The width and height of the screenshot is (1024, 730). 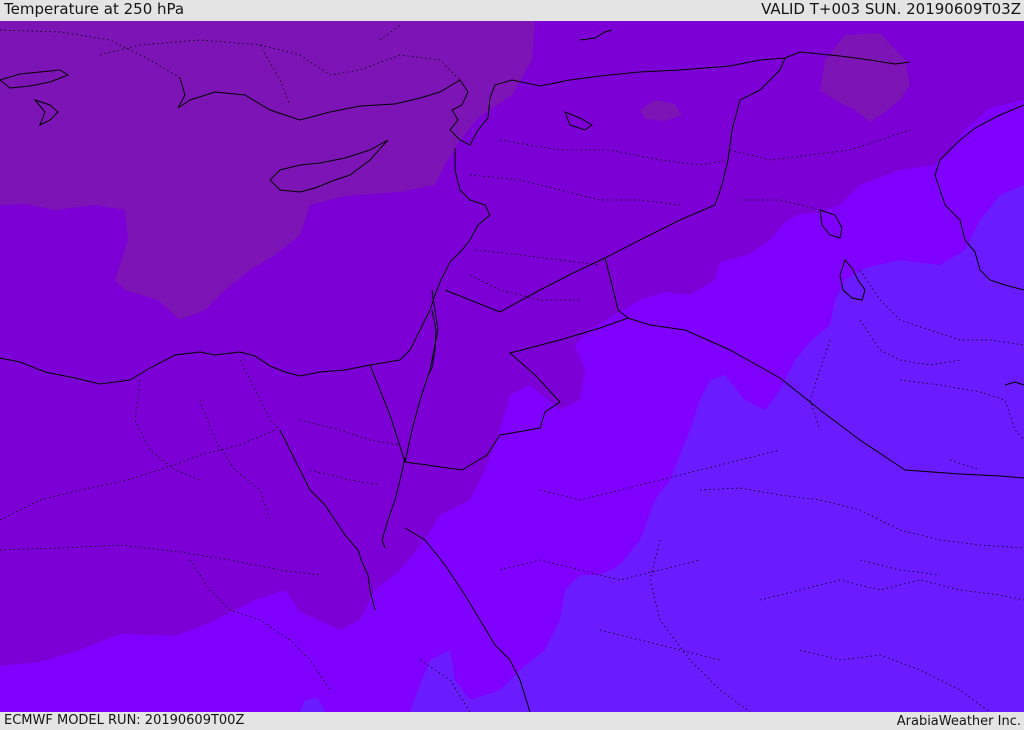 I want to click on map-title: Temperature at 250 hPa, so click(x=94, y=9).